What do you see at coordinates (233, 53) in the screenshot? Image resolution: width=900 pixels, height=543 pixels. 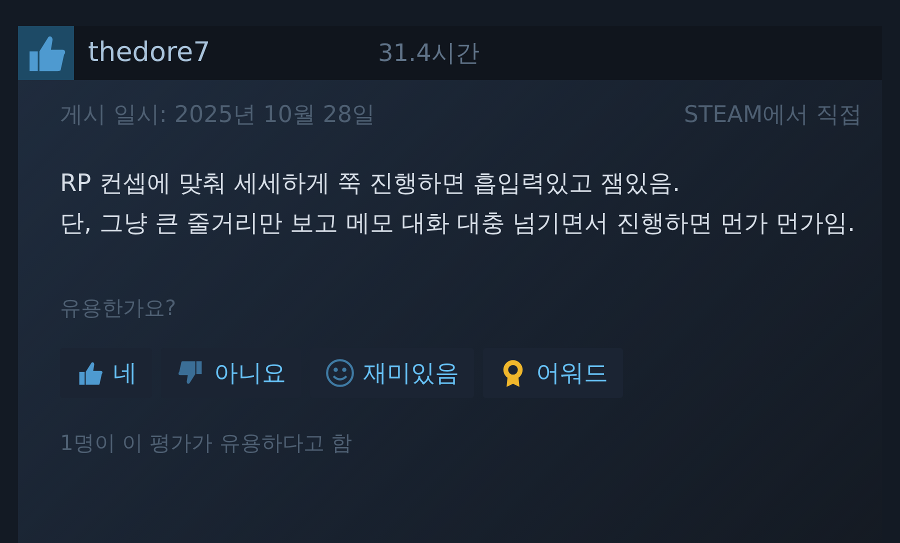 I see `author-name: thedore7` at bounding box center [233, 53].